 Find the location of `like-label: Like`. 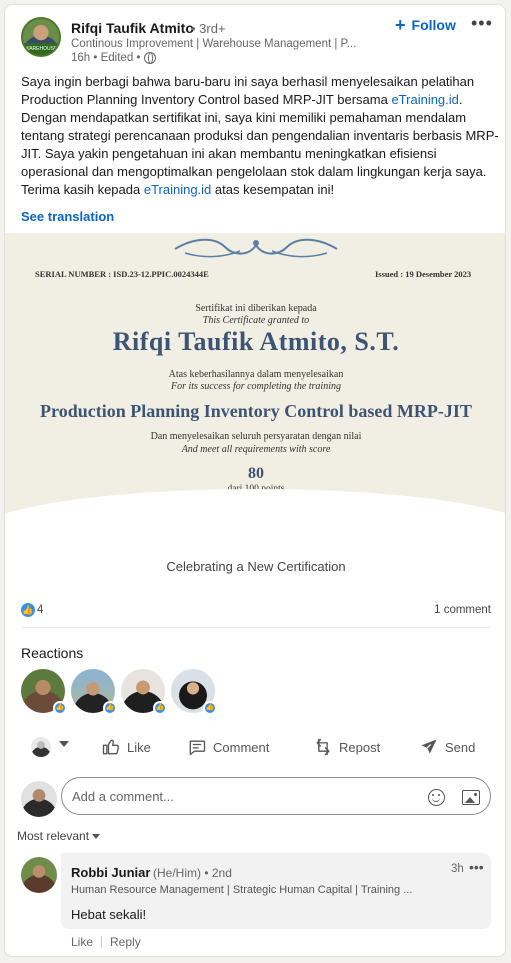

like-label: Like is located at coordinates (139, 747).